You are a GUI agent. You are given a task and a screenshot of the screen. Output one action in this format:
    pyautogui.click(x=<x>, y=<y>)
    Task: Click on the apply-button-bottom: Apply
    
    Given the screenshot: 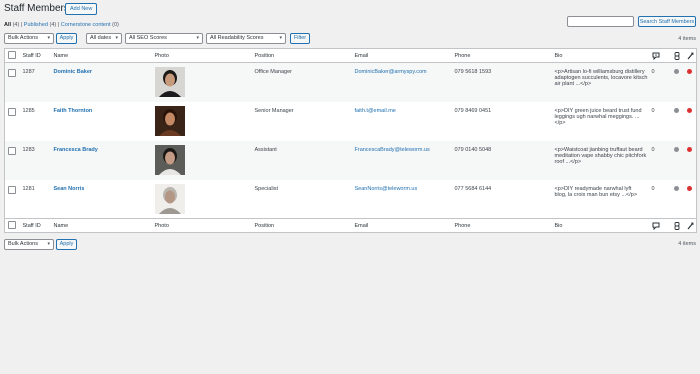 What is the action you would take?
    pyautogui.click(x=66, y=244)
    